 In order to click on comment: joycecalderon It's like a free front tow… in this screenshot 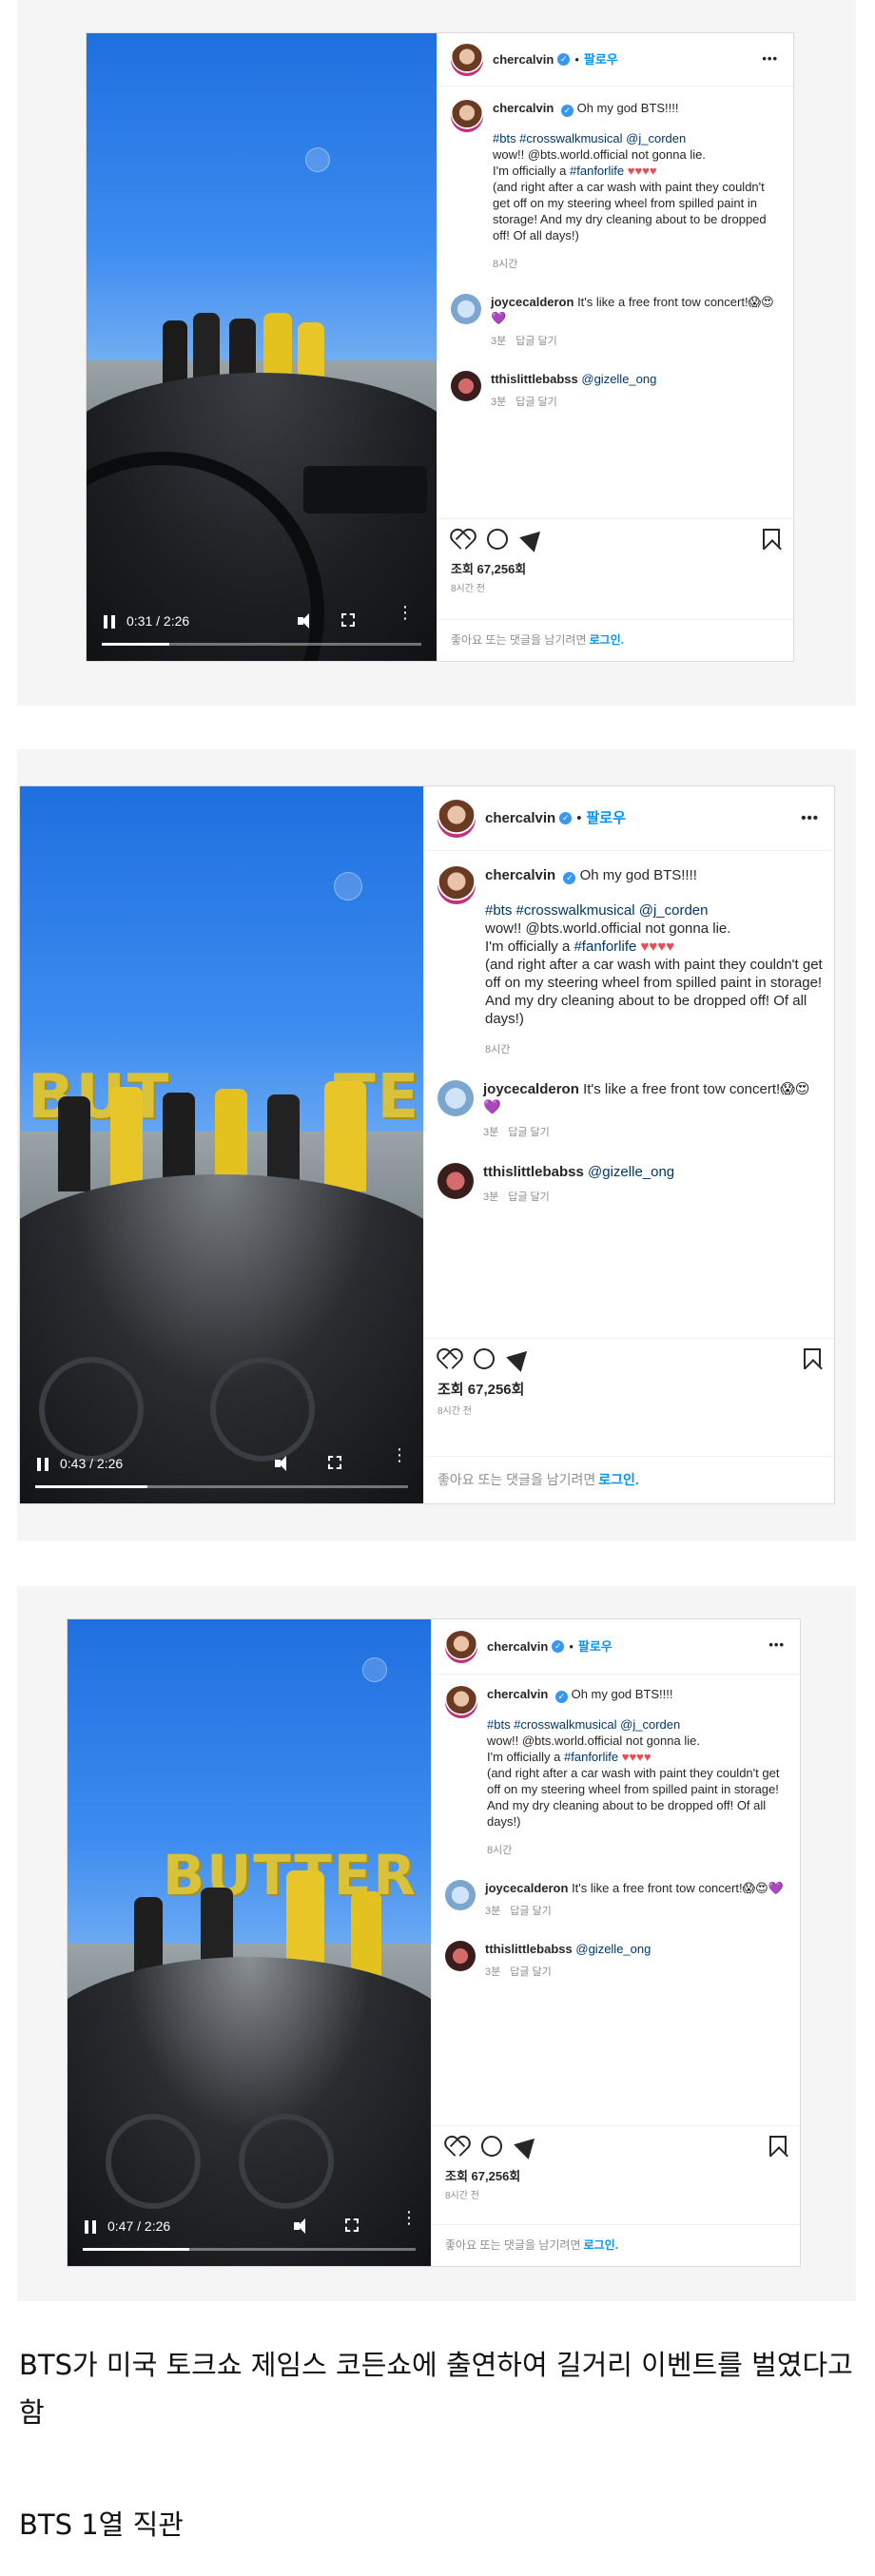, I will do `click(617, 1900)`.